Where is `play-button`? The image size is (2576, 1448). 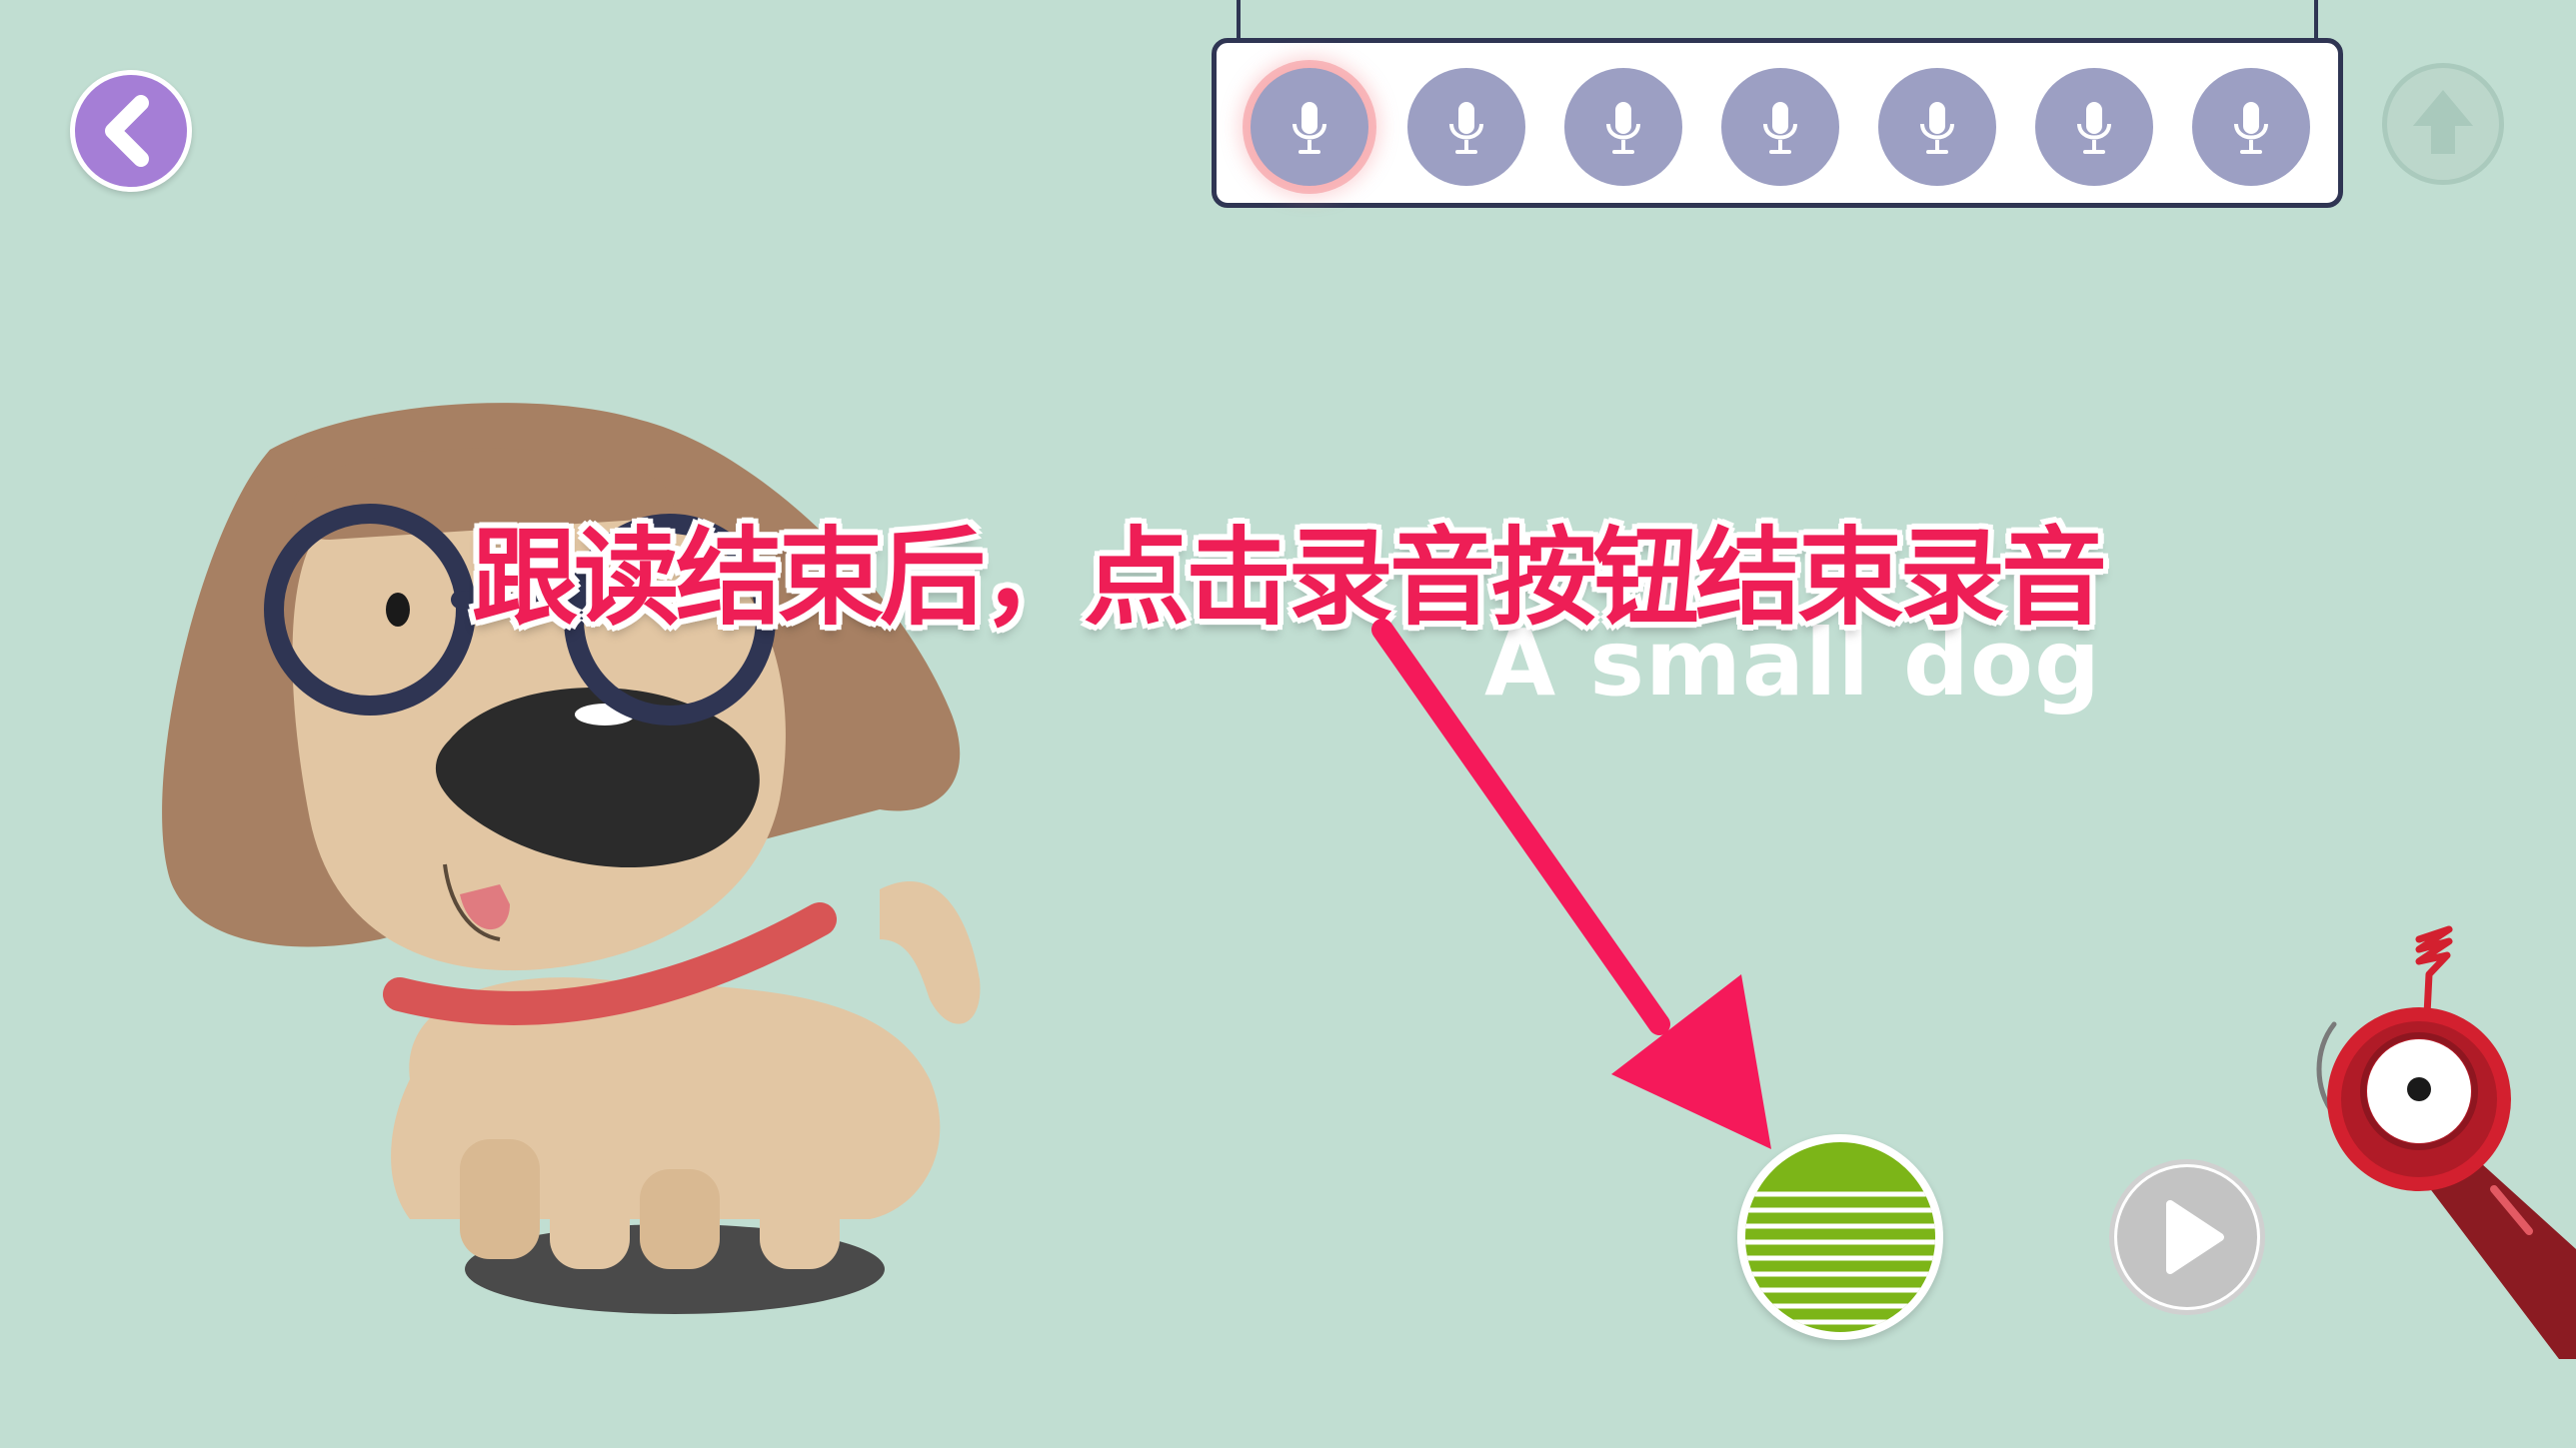 play-button is located at coordinates (2187, 1237).